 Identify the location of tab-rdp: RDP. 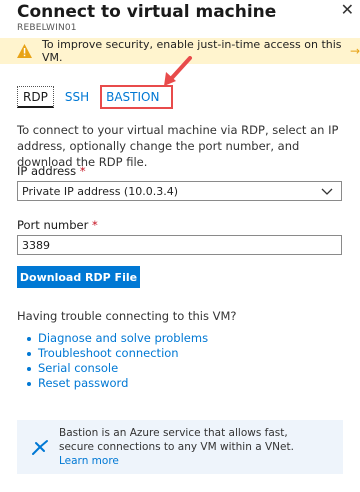
(35, 97).